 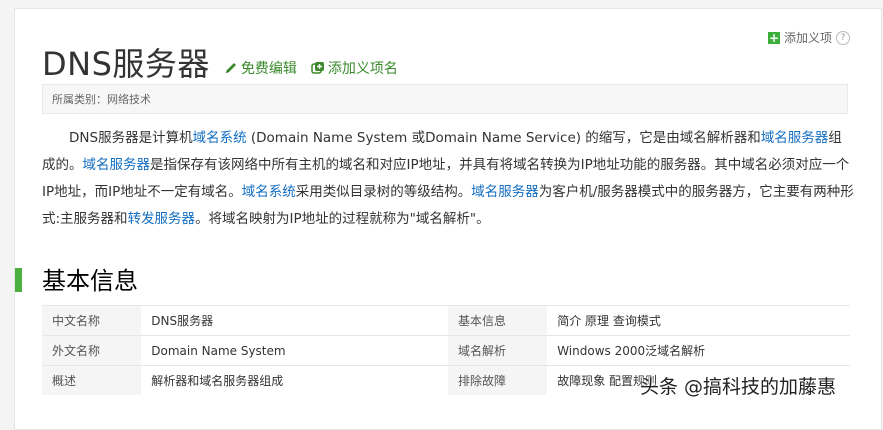 I want to click on free-edit-button: 免费编辑, so click(x=260, y=68).